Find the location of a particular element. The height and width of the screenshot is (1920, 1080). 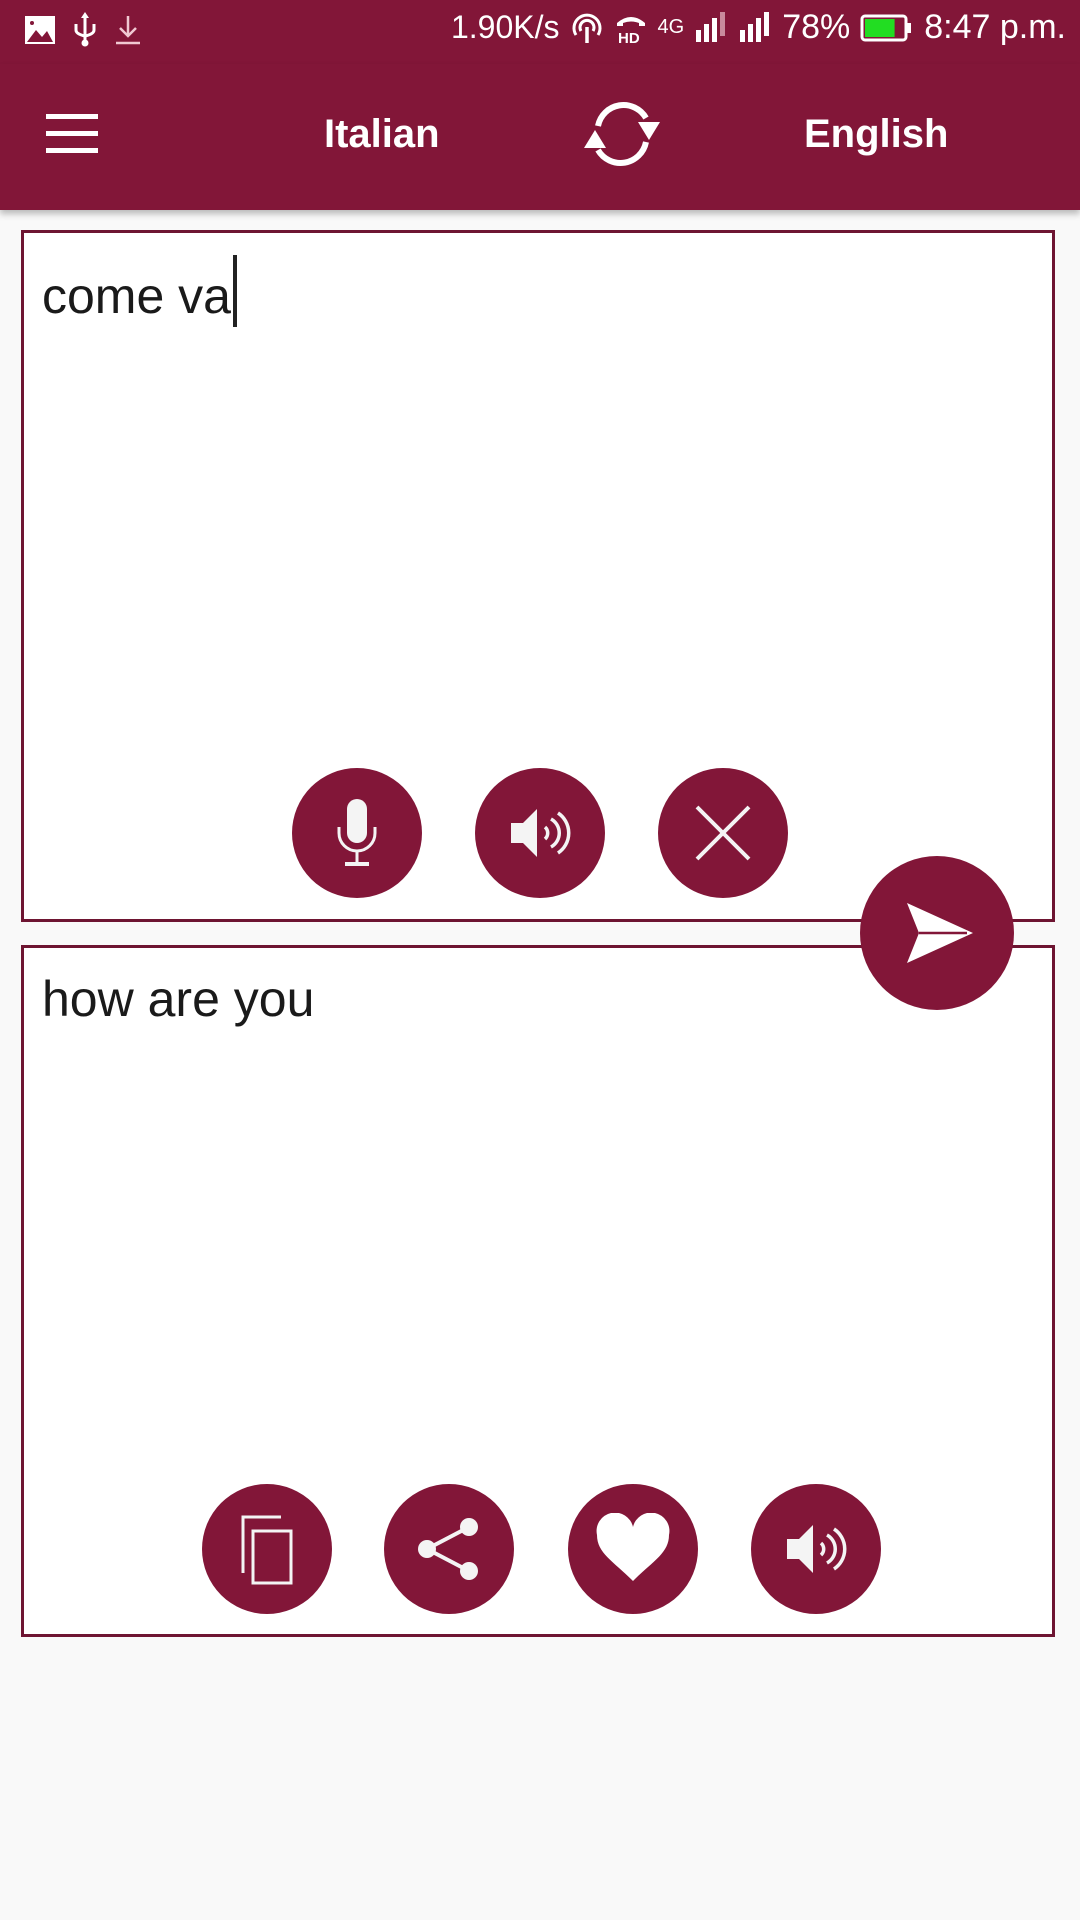

hotspot-icon is located at coordinates (586, 28).